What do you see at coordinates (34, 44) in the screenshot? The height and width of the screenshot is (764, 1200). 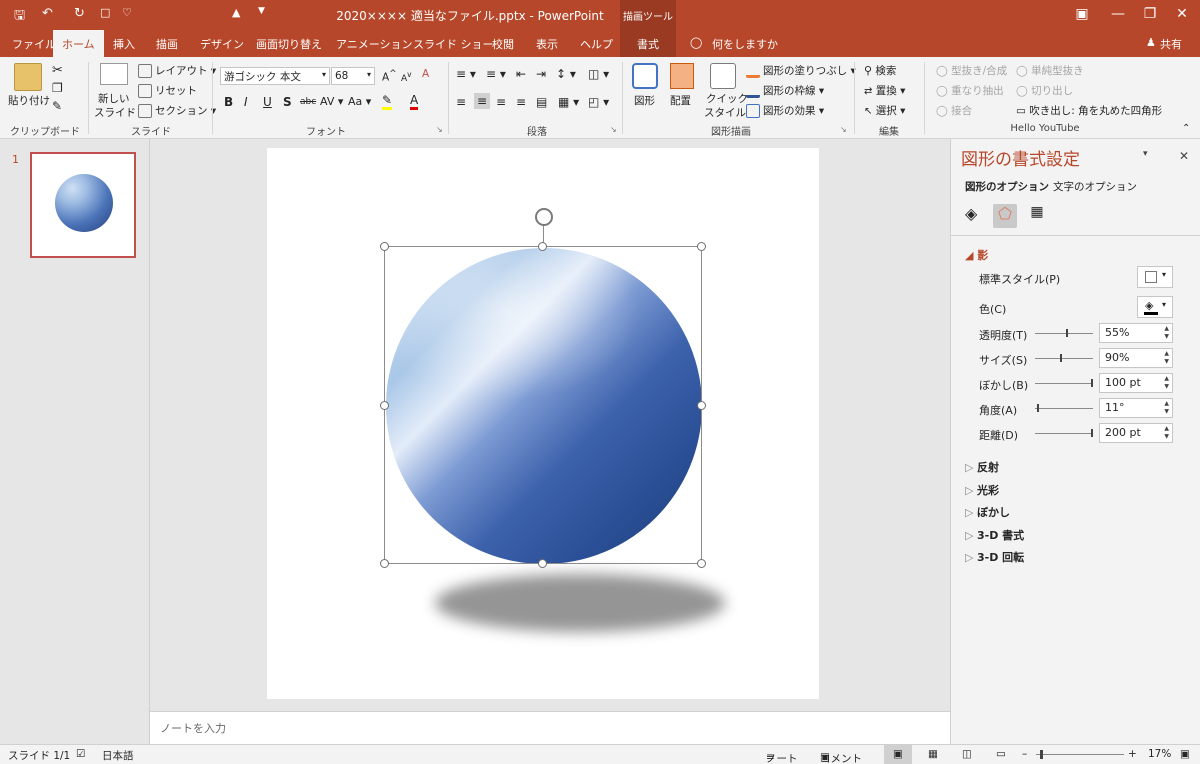 I see `tab-file: ファイル` at bounding box center [34, 44].